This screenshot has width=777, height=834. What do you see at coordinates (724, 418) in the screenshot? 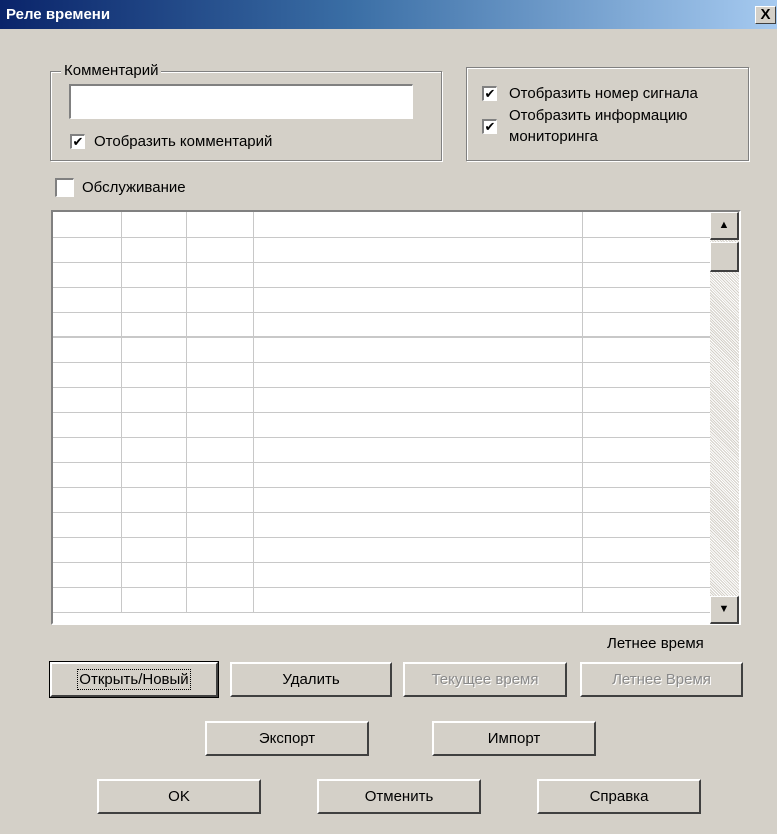
I see `vertical-scrollbar: ▲ ▼` at bounding box center [724, 418].